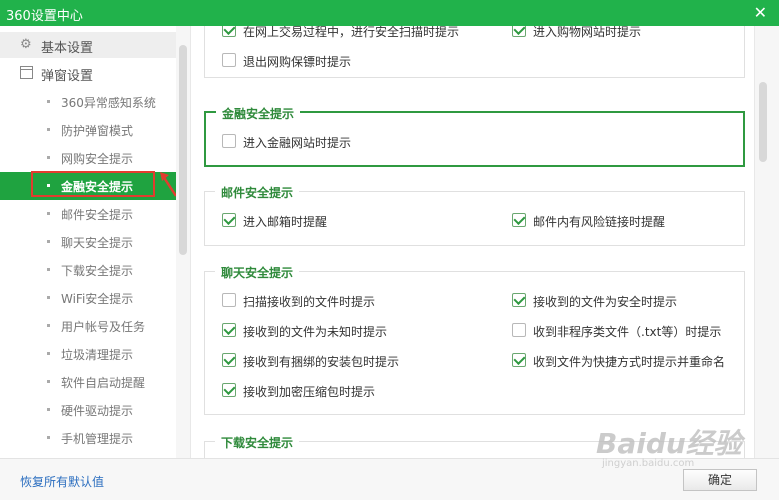 The height and width of the screenshot is (500, 779). Describe the element at coordinates (474, 136) in the screenshot. I see `group-finance: 金融安全提示 进入金融网站时提示` at that location.